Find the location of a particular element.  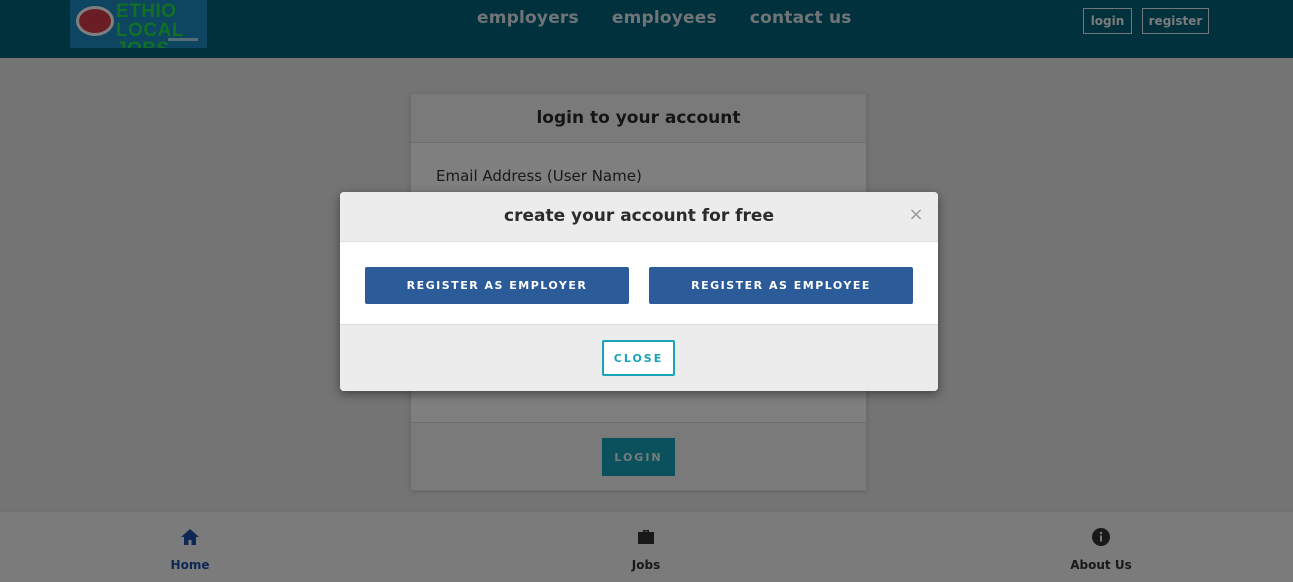

modal-footer: CLOSE is located at coordinates (639, 357).